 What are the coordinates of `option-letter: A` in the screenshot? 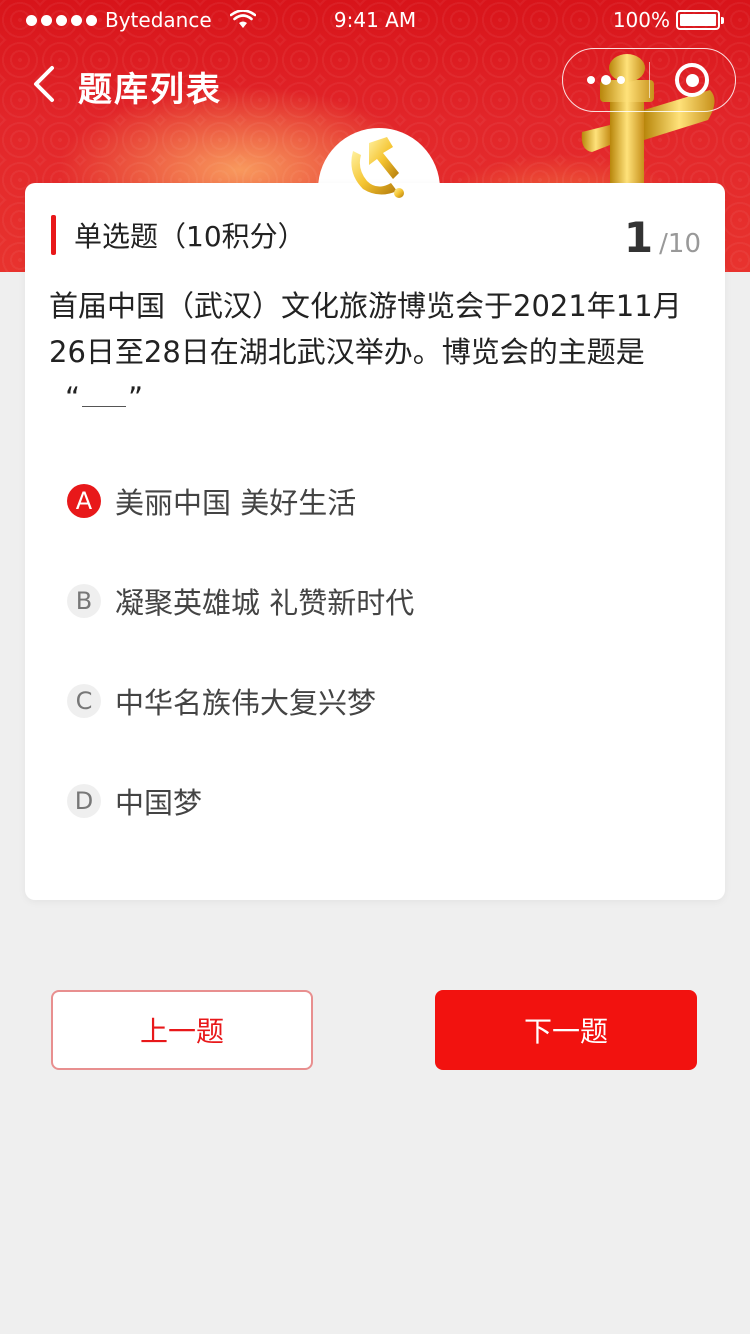 It's located at (84, 501).